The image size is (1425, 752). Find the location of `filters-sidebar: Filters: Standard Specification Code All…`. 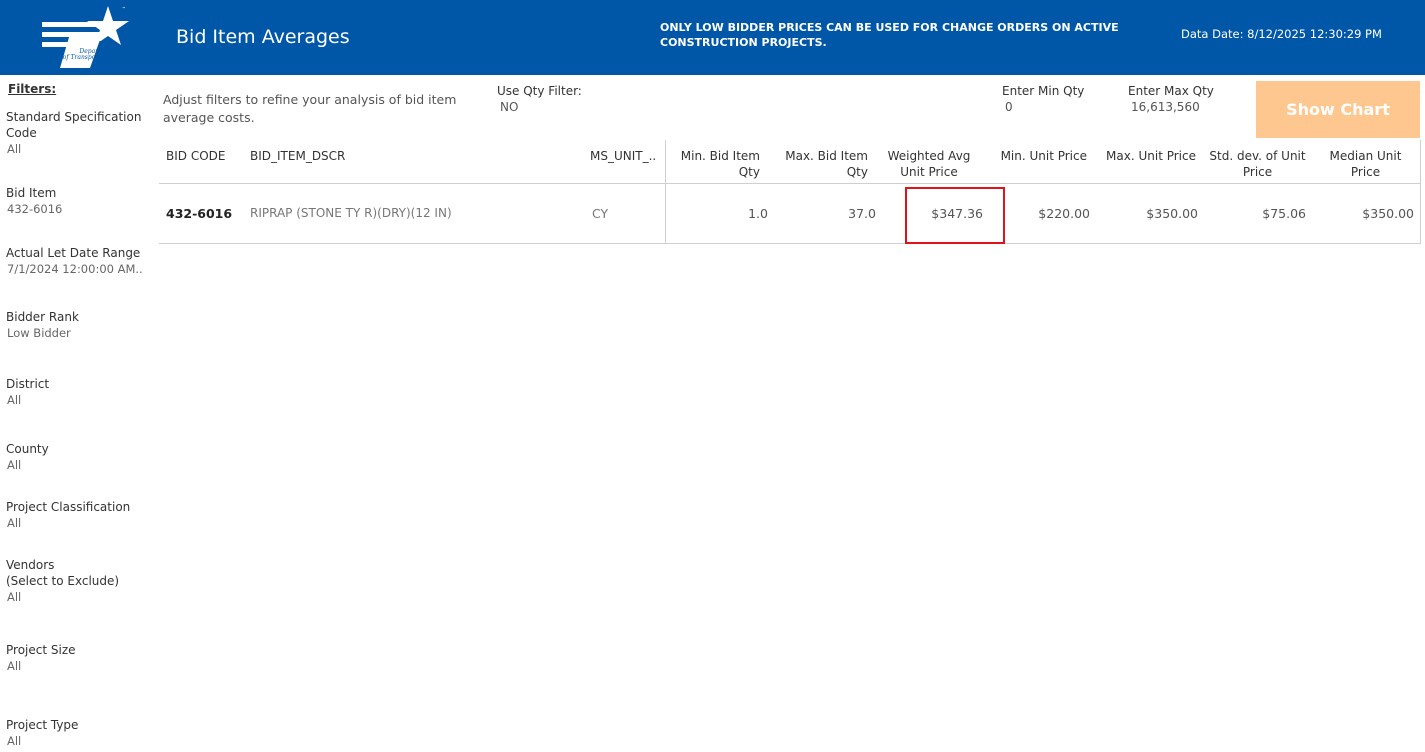

filters-sidebar: Filters: Standard Specification Code All… is located at coordinates (77, 413).